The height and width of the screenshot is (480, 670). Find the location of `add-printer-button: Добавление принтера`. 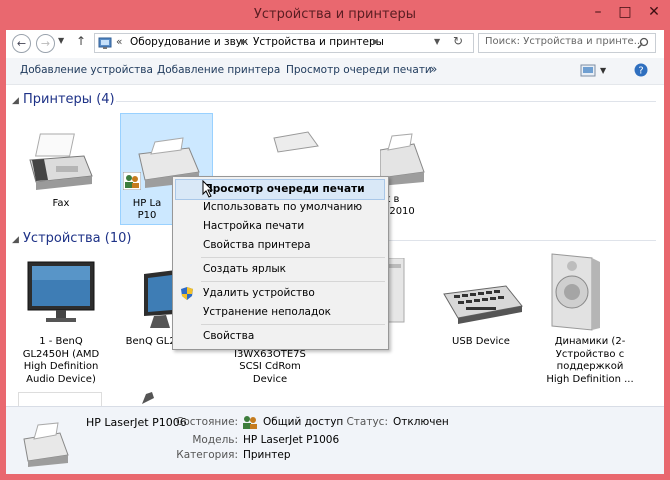

add-printer-button: Добавление принтера is located at coordinates (218, 70).